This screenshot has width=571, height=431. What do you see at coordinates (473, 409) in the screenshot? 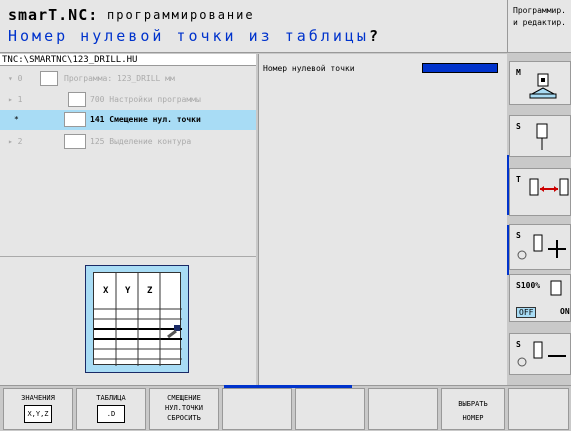
I see `softkey-select-number: ВЫБРАТЬ НОМЕР` at bounding box center [473, 409].